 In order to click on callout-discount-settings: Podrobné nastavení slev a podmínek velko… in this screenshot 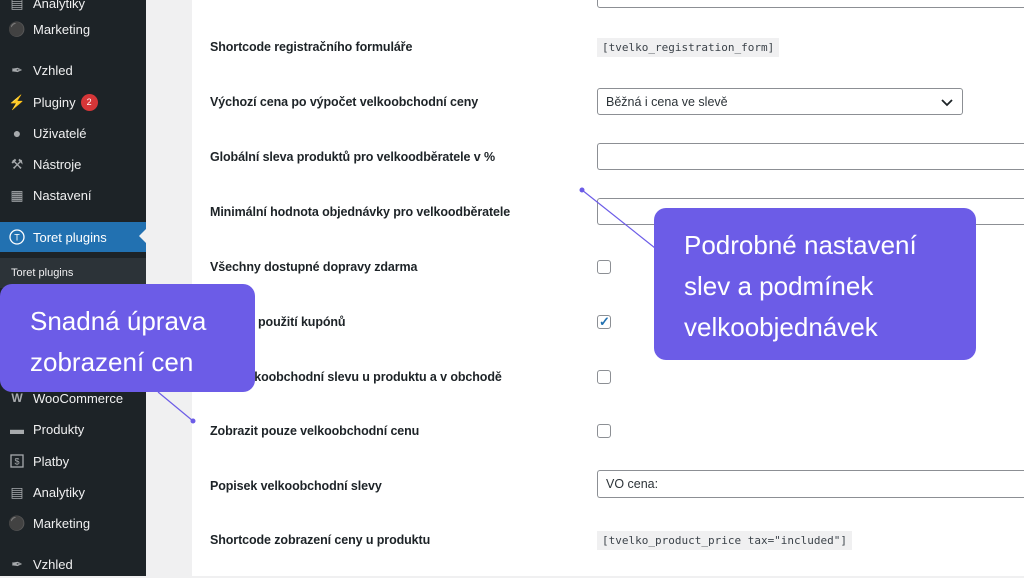, I will do `click(815, 284)`.